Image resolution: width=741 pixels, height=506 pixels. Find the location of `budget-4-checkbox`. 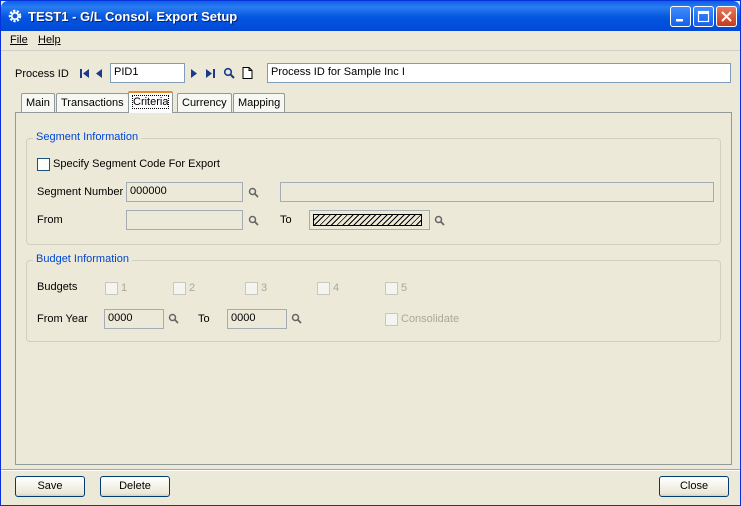

budget-4-checkbox is located at coordinates (323, 288).